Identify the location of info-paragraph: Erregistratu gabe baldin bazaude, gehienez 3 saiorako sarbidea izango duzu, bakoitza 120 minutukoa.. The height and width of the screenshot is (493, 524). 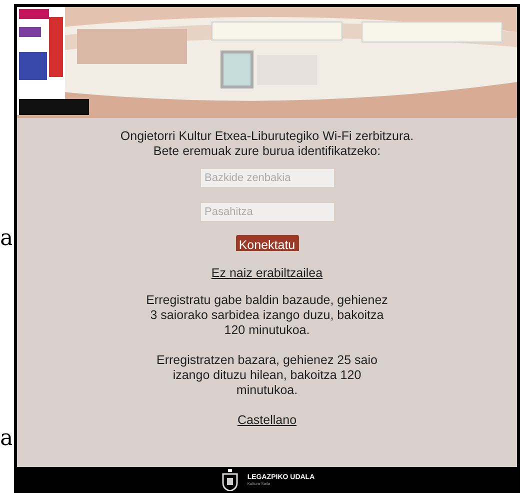
(267, 315).